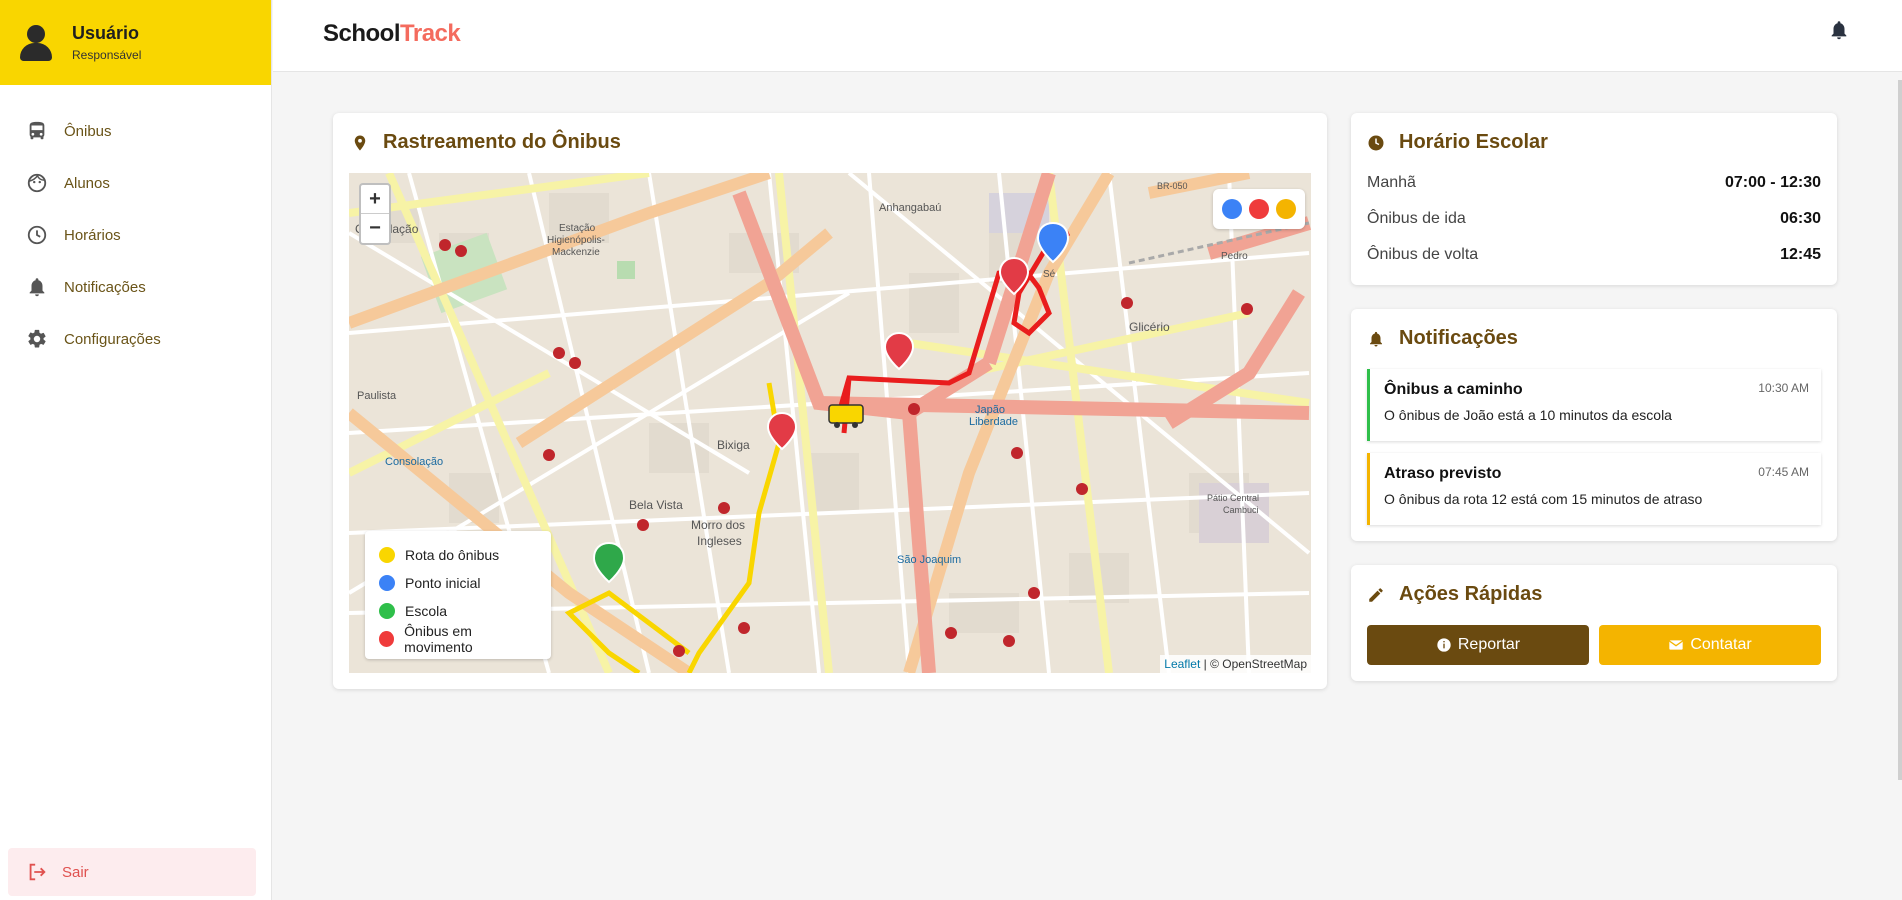  Describe the element at coordinates (1087, 36) in the screenshot. I see `top-header: SchoolTrack` at that location.